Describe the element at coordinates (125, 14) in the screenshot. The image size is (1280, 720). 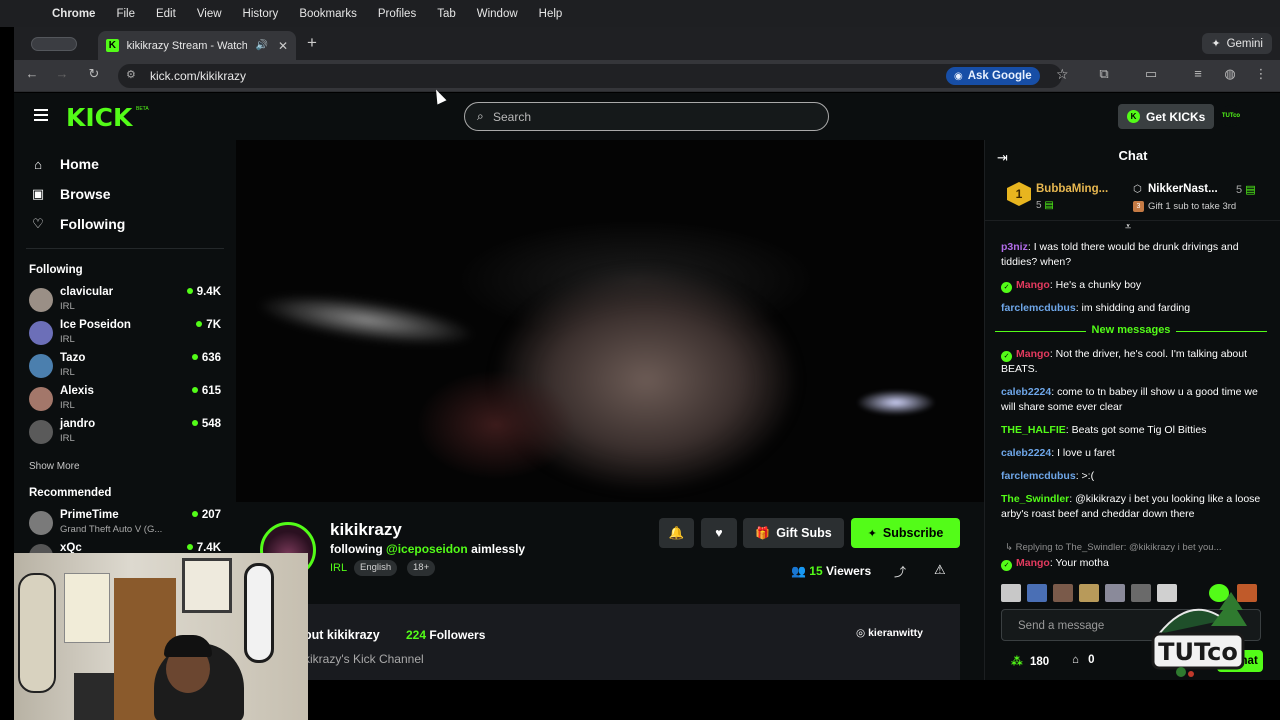
I see `menu-file: File` at that location.